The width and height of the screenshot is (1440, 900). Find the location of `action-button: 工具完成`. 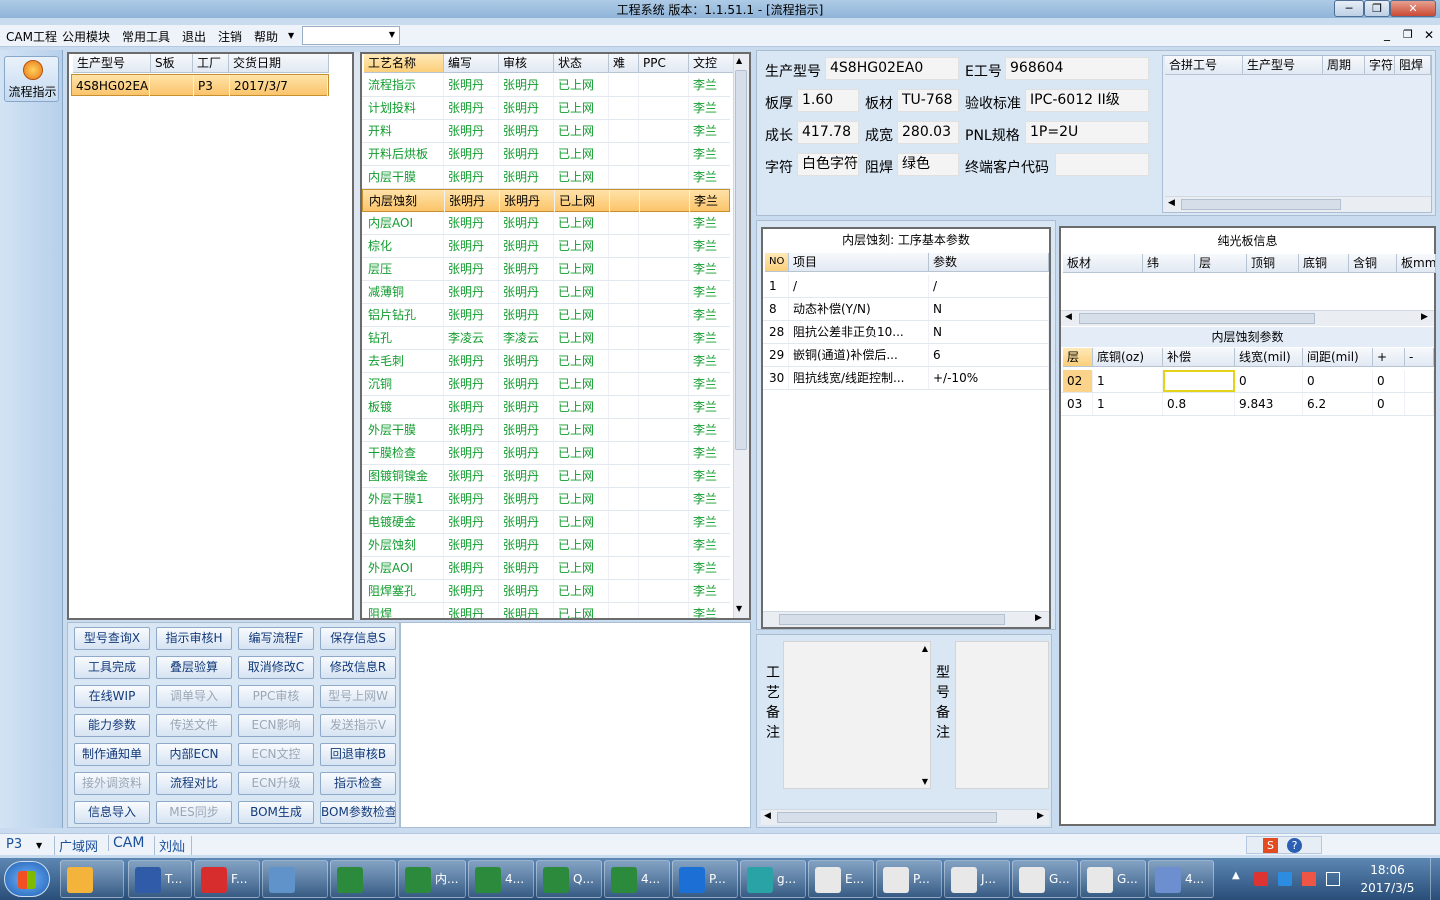

action-button: 工具完成 is located at coordinates (112, 667).